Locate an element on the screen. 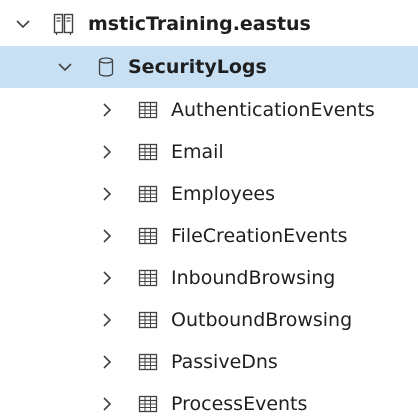  tree-node-table: Employees is located at coordinates (209, 194).